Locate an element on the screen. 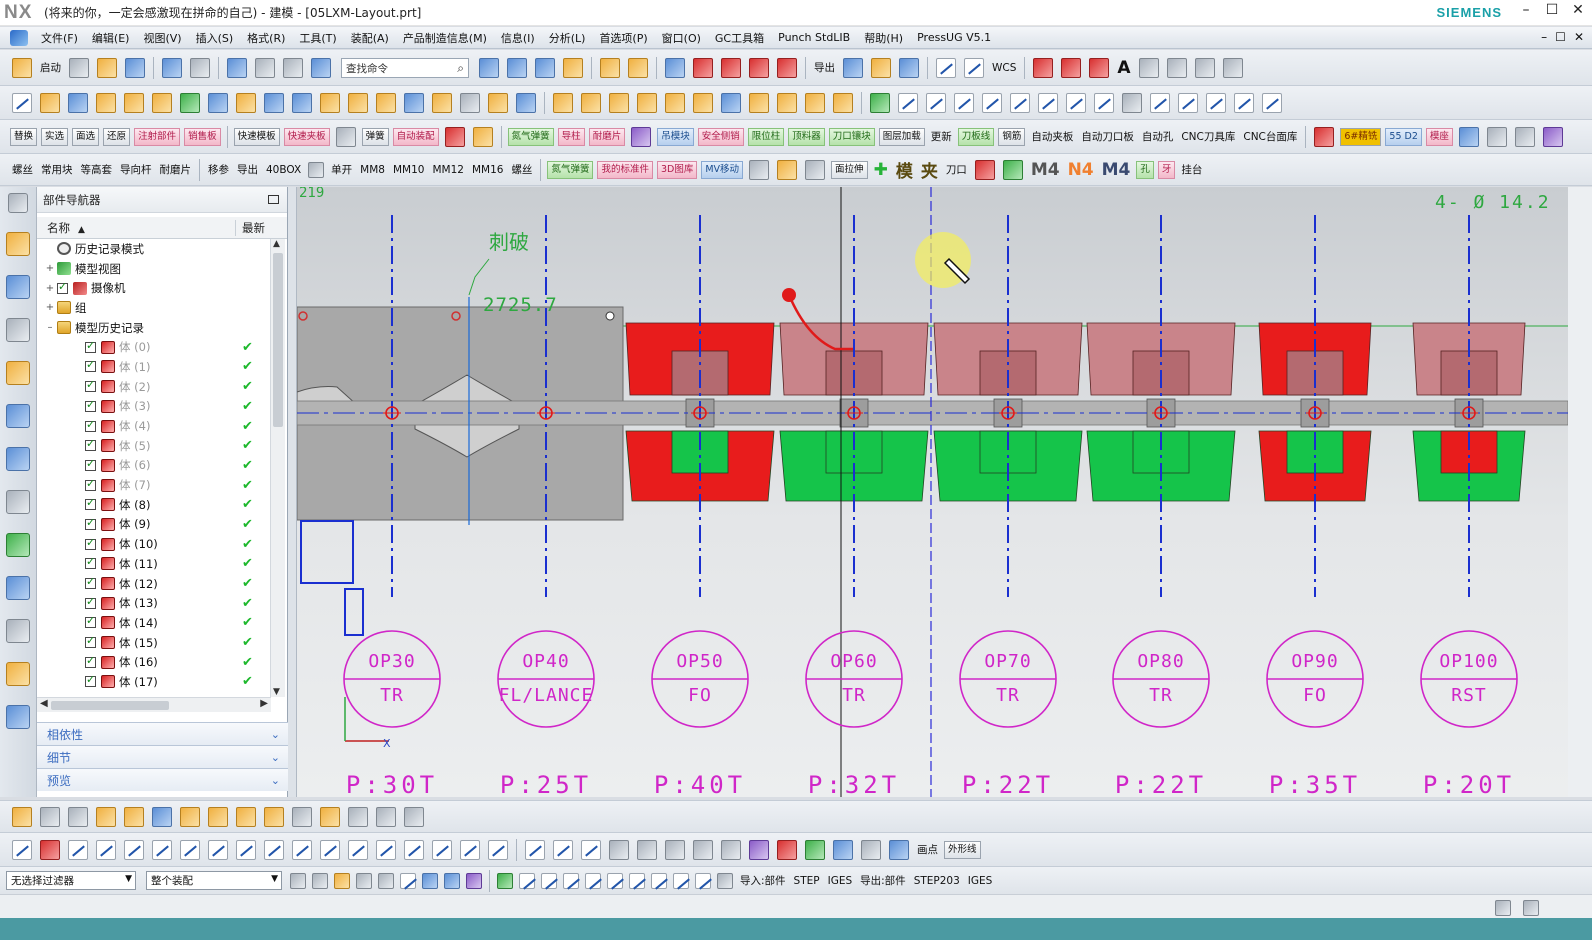 The image size is (1592, 940). view-edges-icon is located at coordinates (474, 880).